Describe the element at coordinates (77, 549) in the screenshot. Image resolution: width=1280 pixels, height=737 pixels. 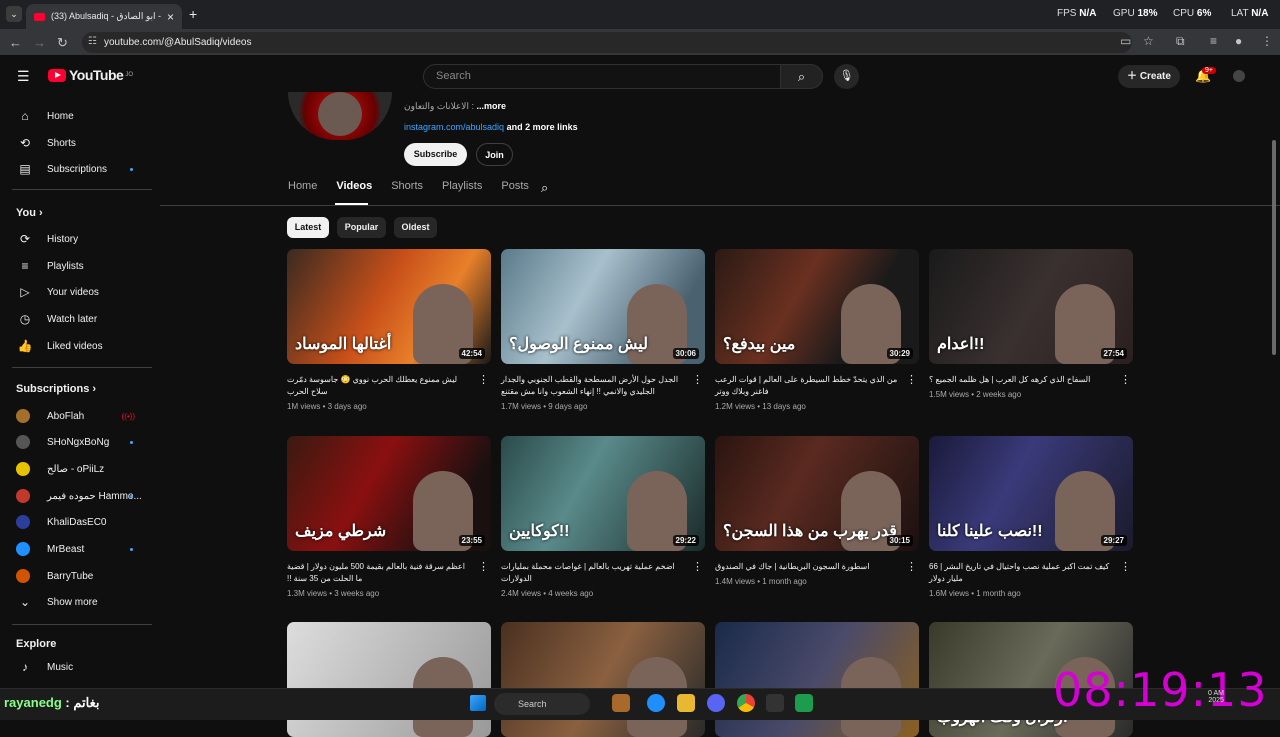
I see `sidebar-sub-mrbeast: MrBeast` at that location.